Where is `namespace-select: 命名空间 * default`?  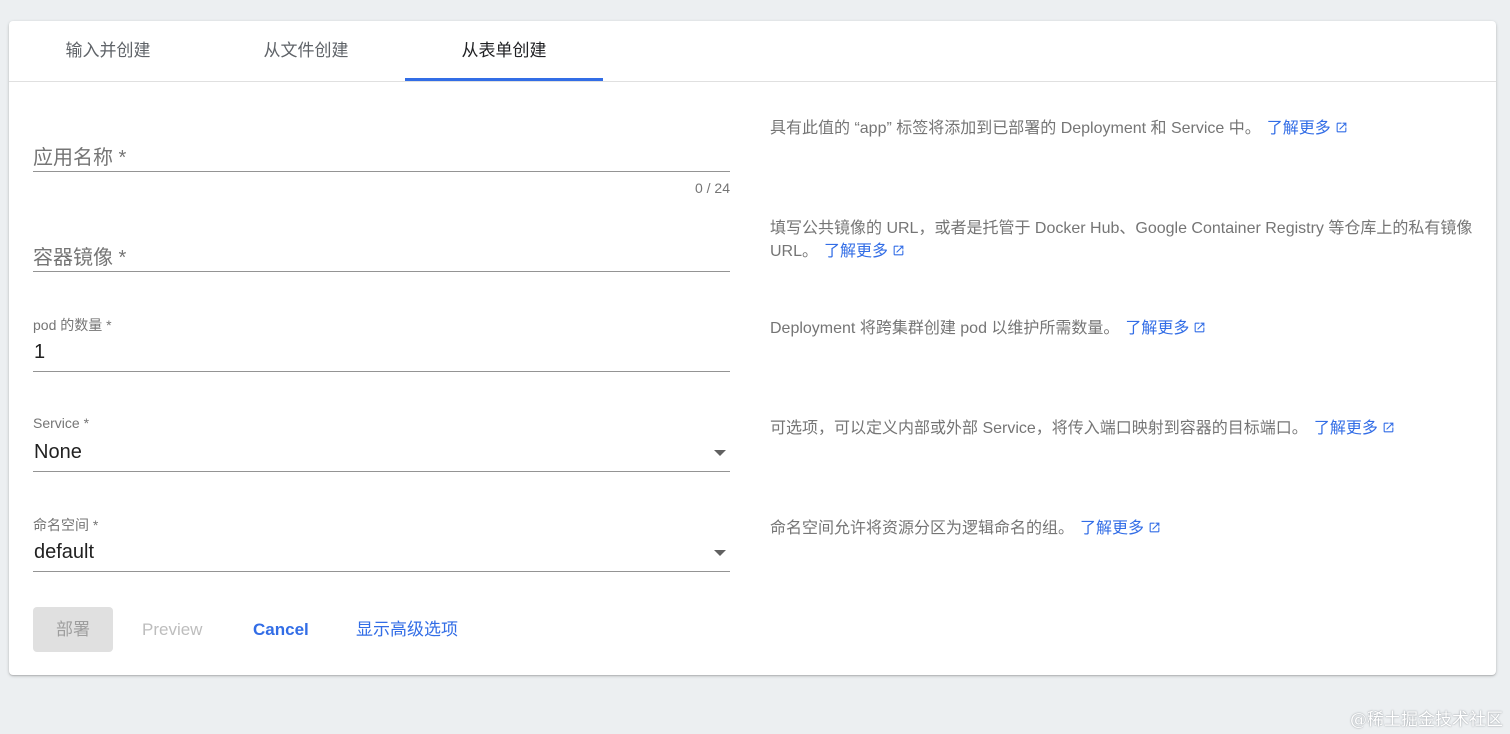
namespace-select: 命名空间 * default is located at coordinates (381, 545).